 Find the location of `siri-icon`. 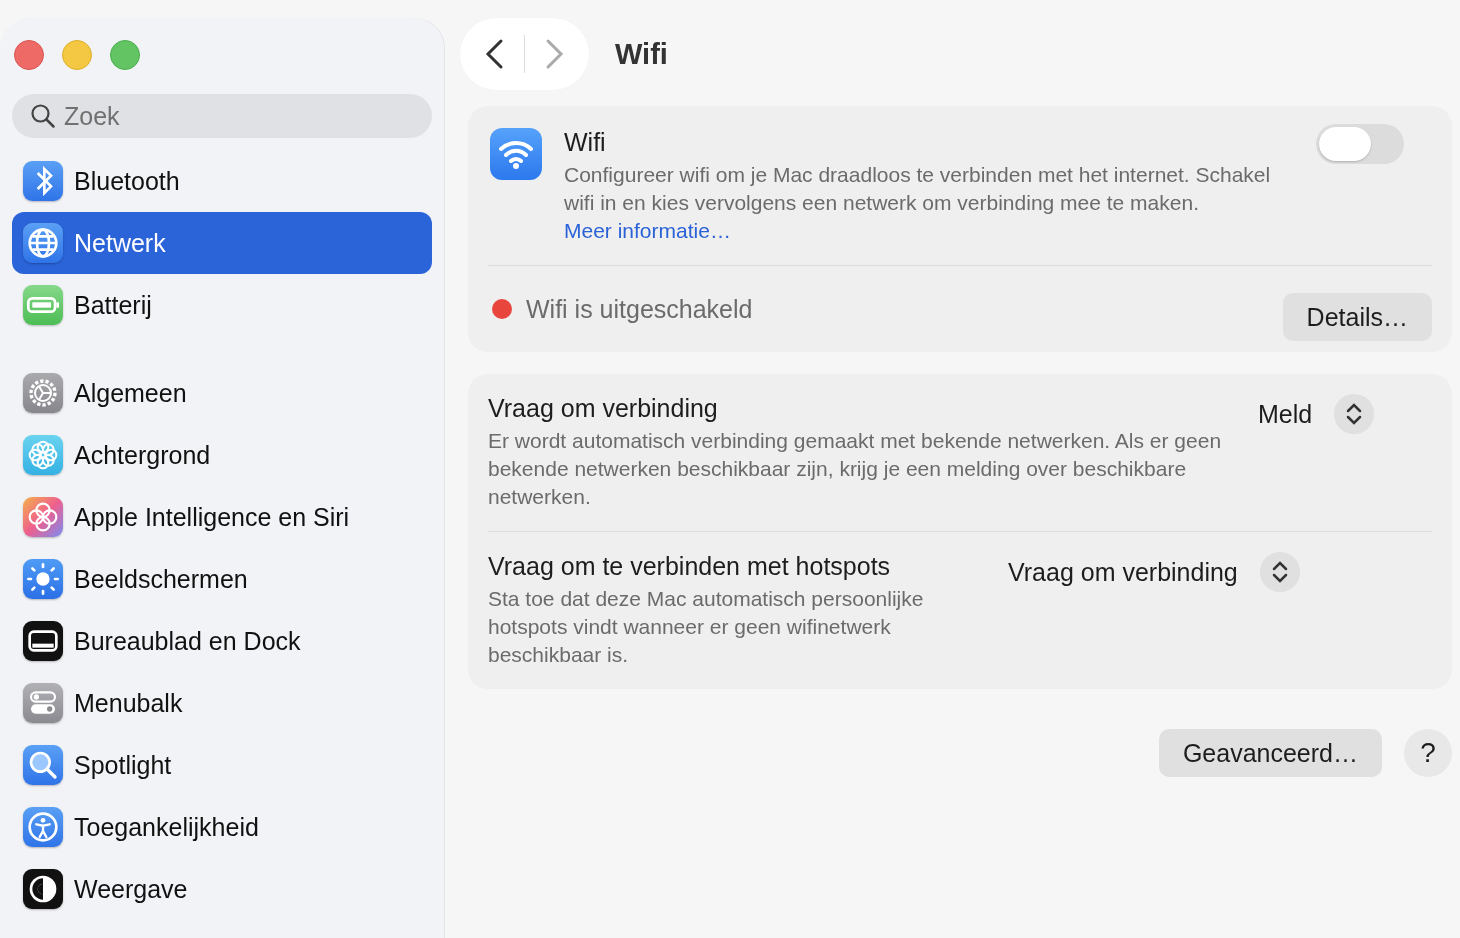

siri-icon is located at coordinates (43, 517).